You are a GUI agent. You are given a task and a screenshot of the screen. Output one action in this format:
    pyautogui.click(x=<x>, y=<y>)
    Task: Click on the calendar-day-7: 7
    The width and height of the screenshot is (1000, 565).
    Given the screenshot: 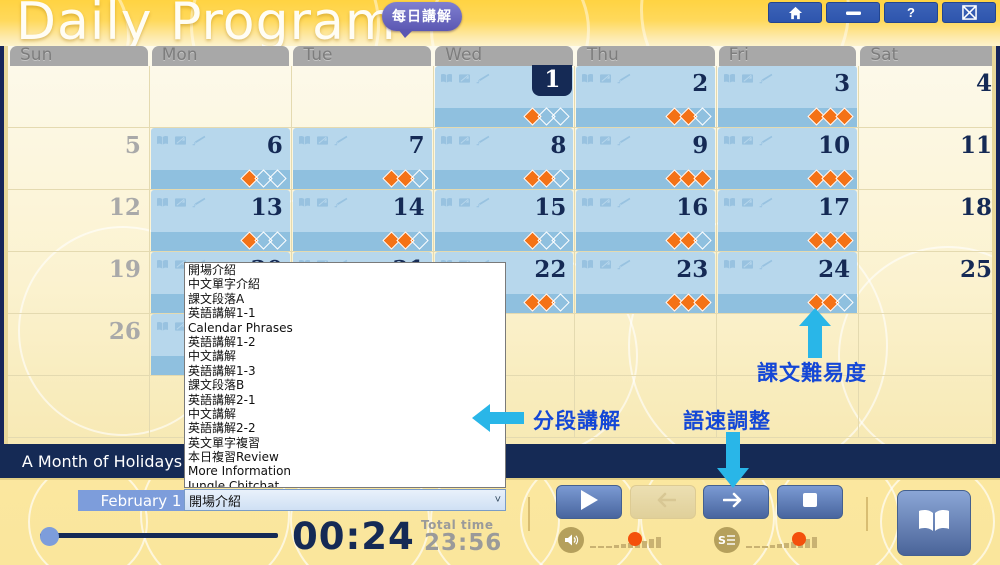 What is the action you would take?
    pyautogui.click(x=363, y=159)
    